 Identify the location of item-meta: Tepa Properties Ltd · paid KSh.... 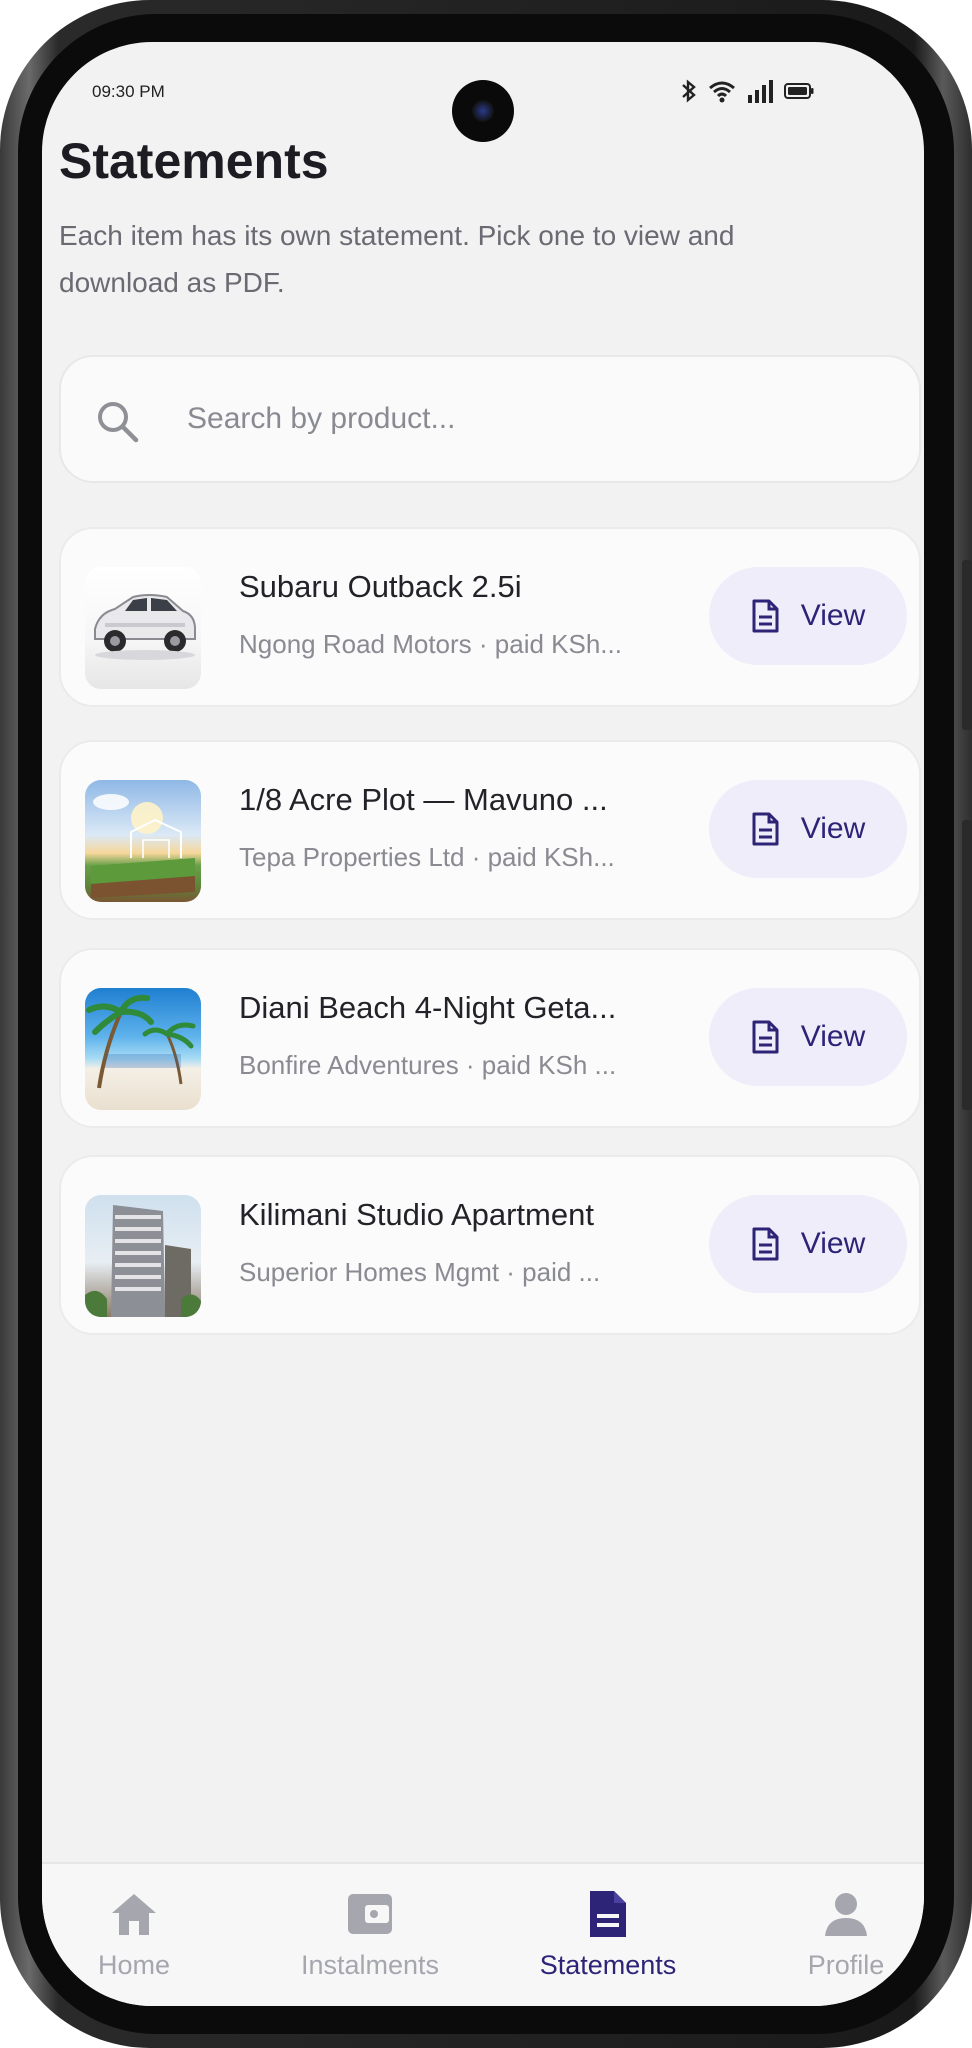
(427, 857).